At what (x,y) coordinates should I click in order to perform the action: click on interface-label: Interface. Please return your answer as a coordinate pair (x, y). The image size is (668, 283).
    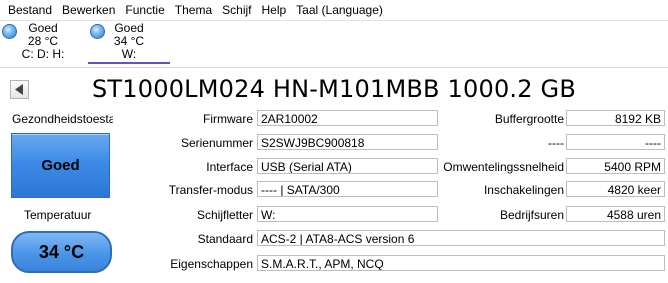
    Looking at the image, I should click on (229, 167).